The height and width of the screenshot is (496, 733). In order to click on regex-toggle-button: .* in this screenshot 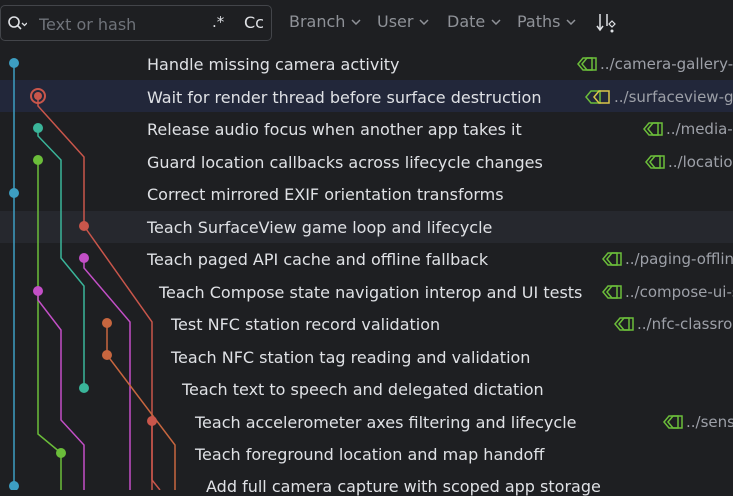, I will do `click(218, 22)`.